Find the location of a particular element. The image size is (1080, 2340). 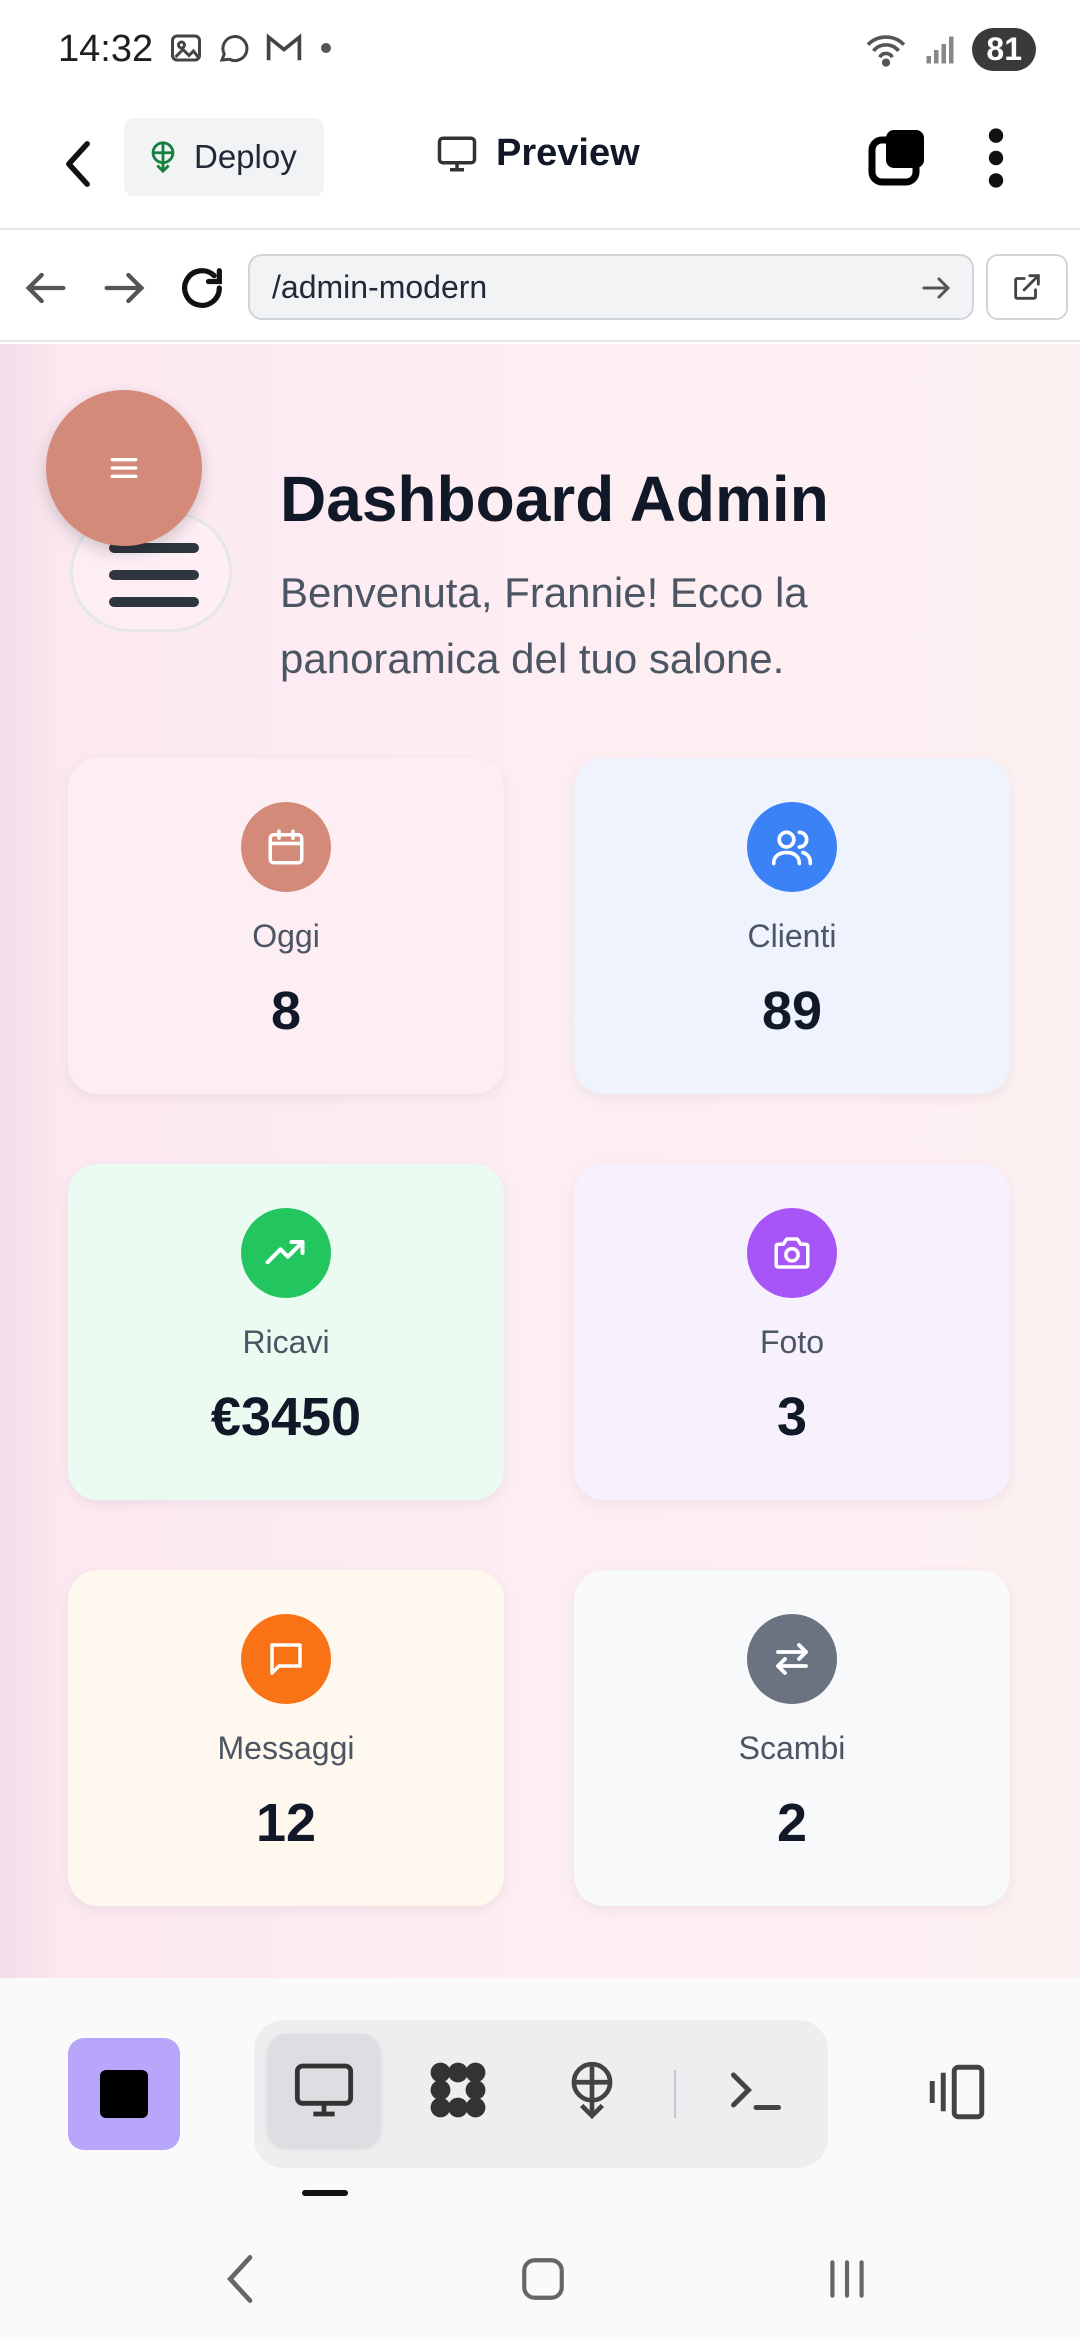

tool-terminal is located at coordinates (756, 2090).